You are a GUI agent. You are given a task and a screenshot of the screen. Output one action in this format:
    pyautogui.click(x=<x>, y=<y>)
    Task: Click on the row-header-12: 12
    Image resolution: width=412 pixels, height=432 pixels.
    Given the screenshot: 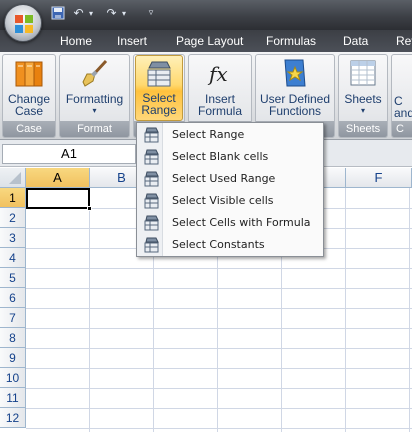 What is the action you would take?
    pyautogui.click(x=13, y=418)
    